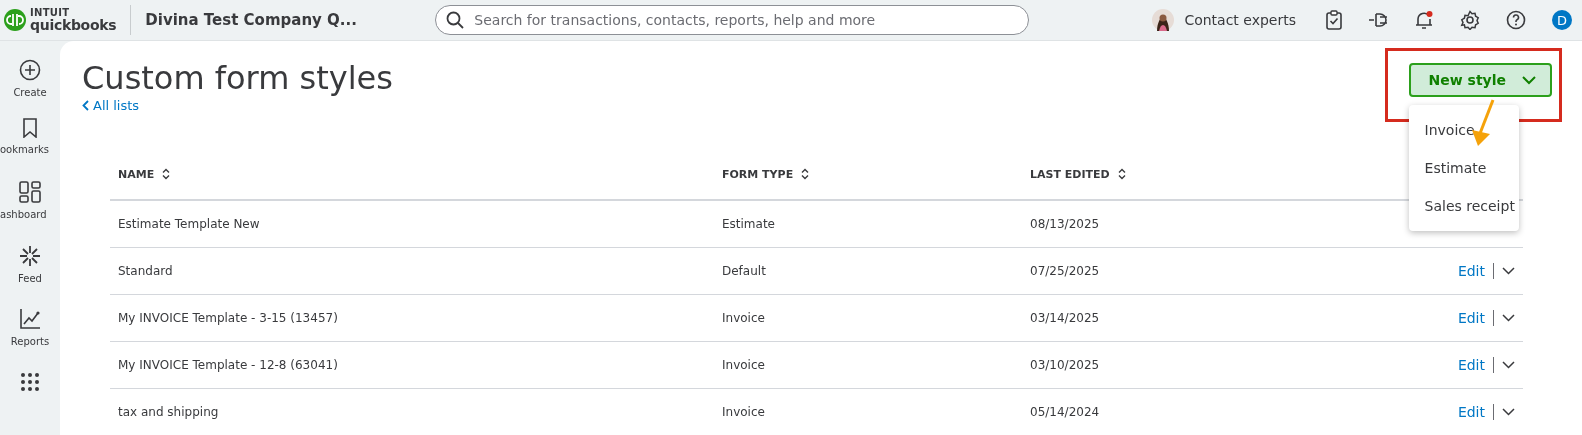 The height and width of the screenshot is (435, 1582). I want to click on apps-grid-icon, so click(30, 381).